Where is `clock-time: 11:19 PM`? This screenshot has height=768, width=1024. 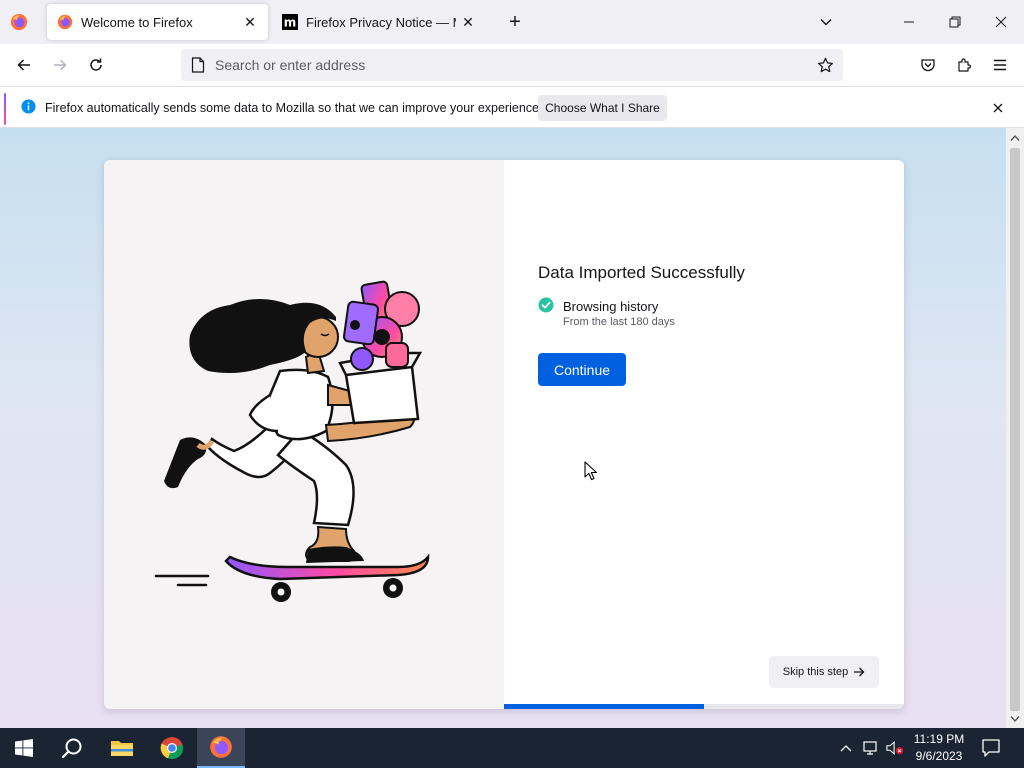 clock-time: 11:19 PM is located at coordinates (939, 739).